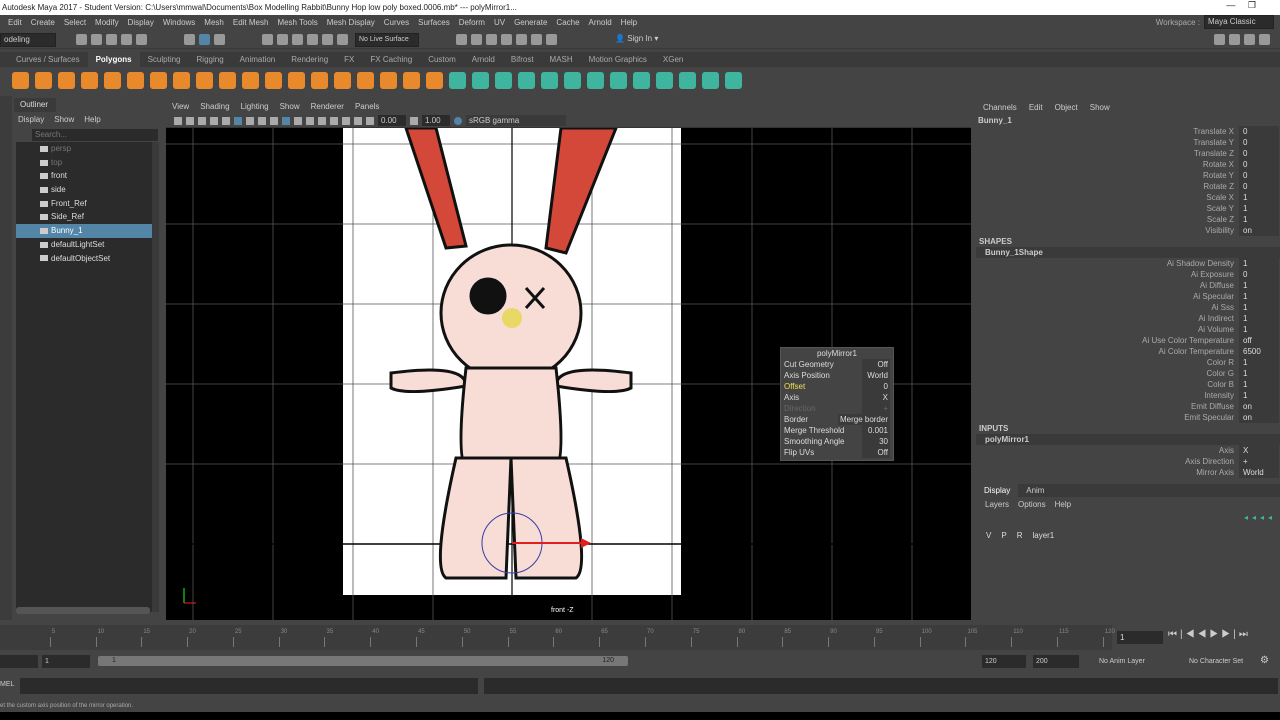 This screenshot has width=1280, height=720. Describe the element at coordinates (1259, 472) in the screenshot. I see `channel-value: World` at that location.